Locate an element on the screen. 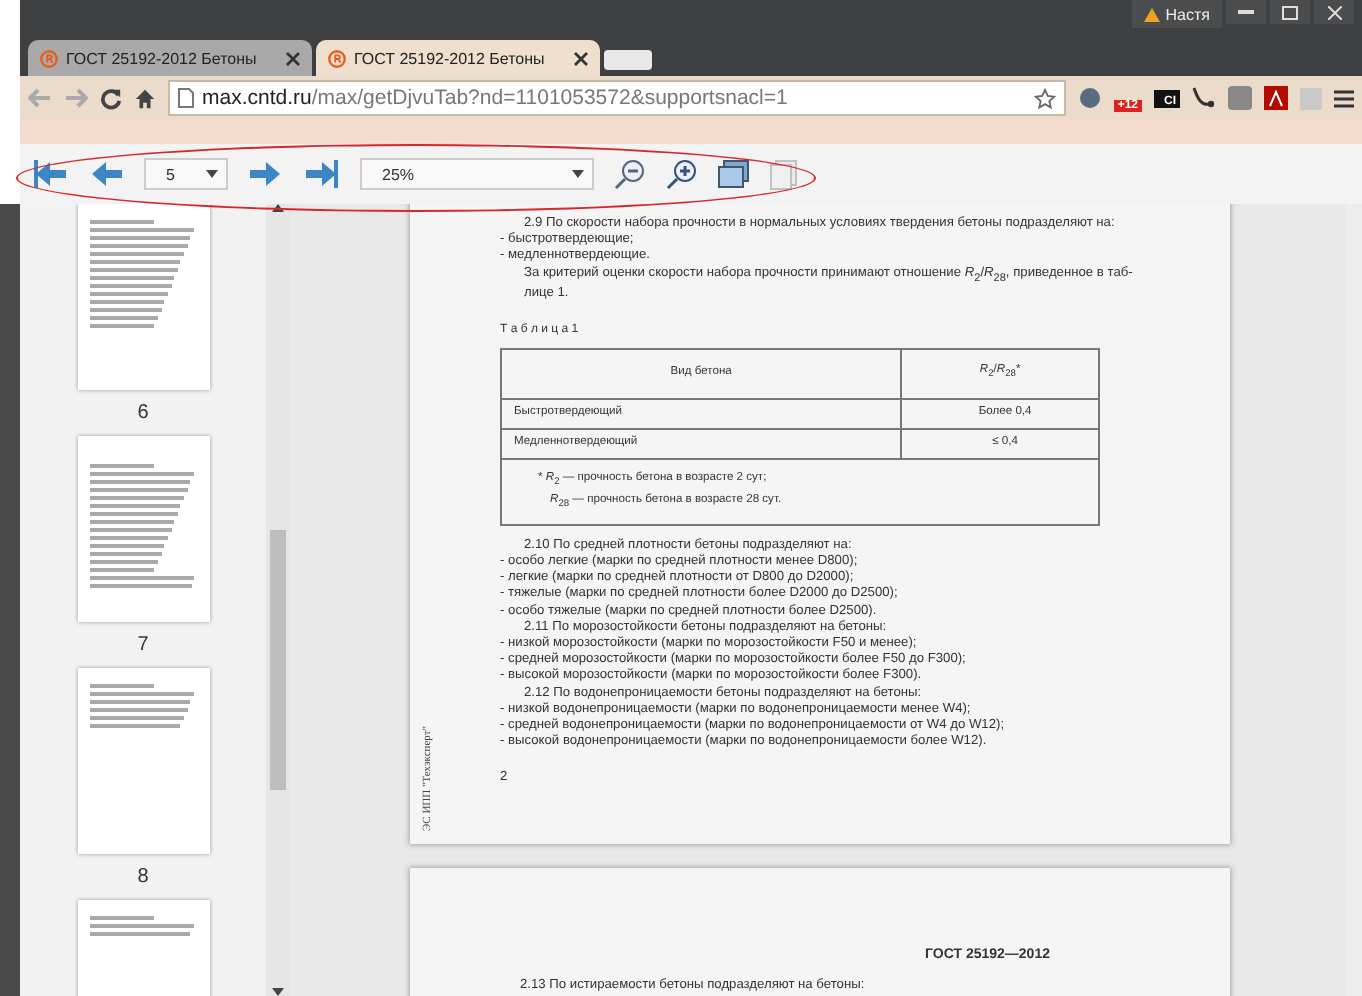 This screenshot has height=996, width=1362. warning-icon is located at coordinates (1151, 14).